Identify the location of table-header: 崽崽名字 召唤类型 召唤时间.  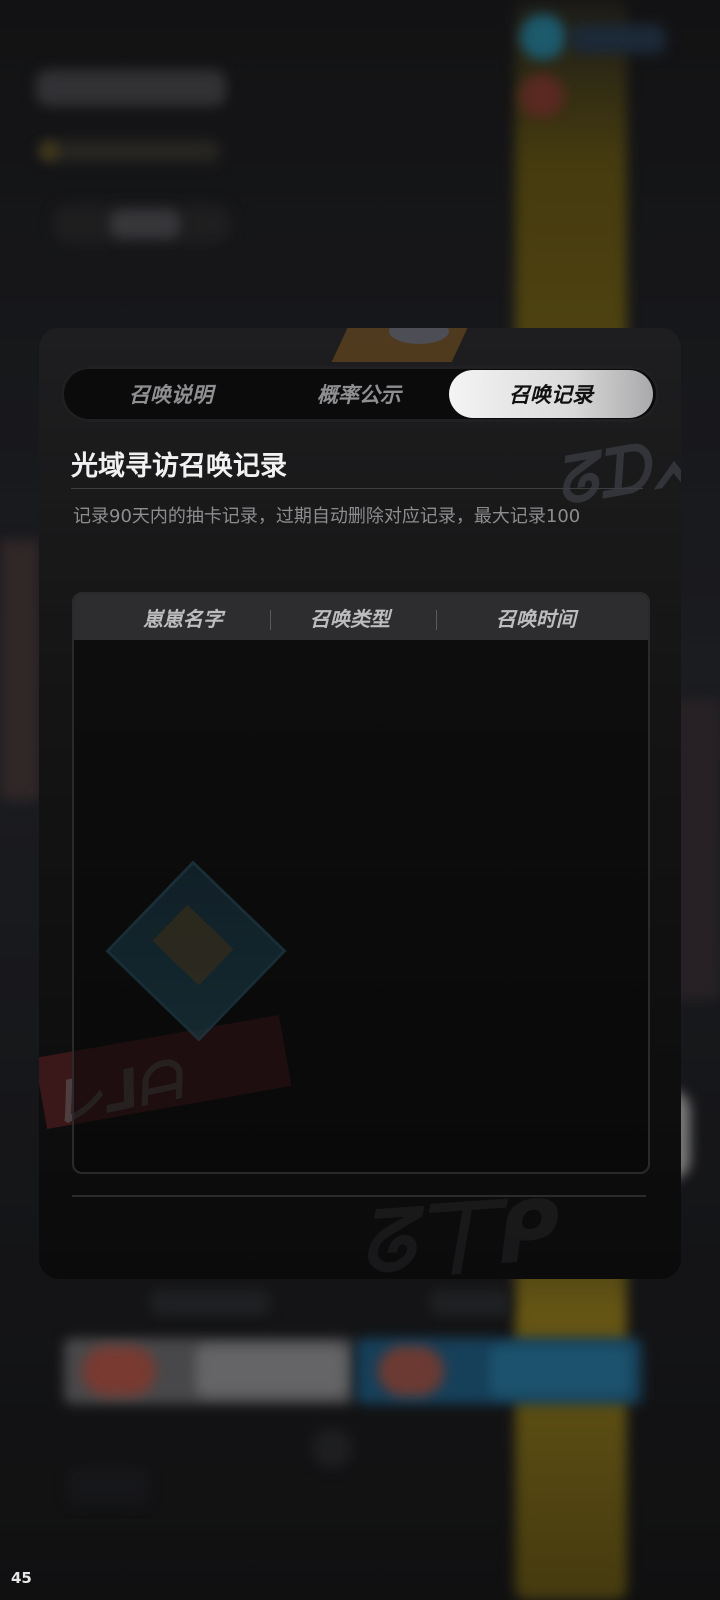
(361, 617).